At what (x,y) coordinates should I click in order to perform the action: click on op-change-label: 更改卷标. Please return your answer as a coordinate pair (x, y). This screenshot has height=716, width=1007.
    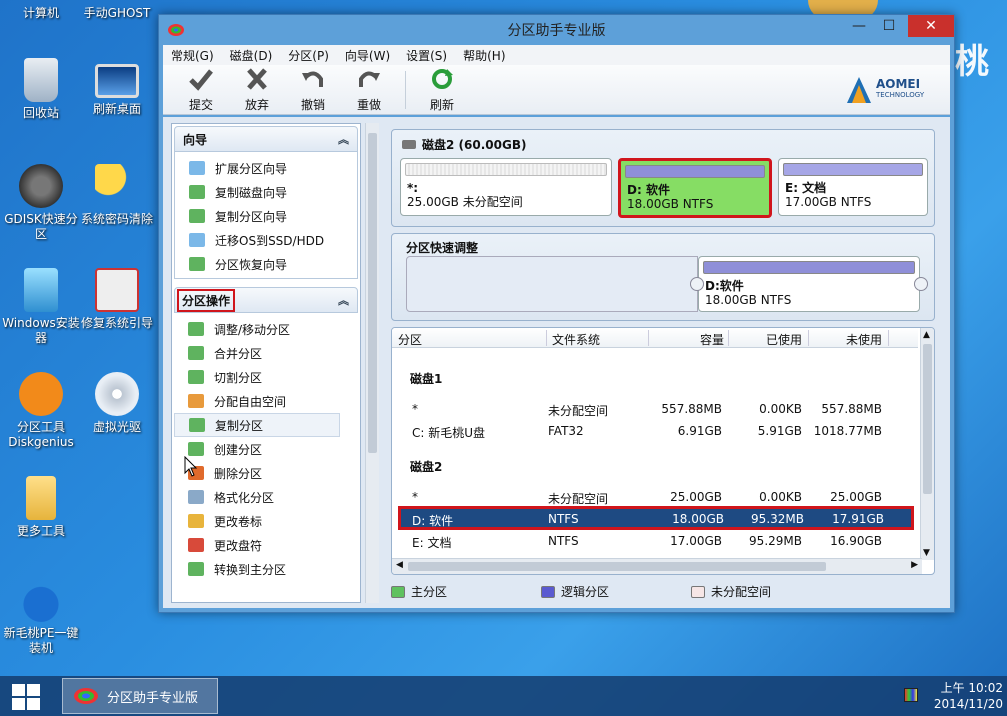
    Looking at the image, I should click on (266, 521).